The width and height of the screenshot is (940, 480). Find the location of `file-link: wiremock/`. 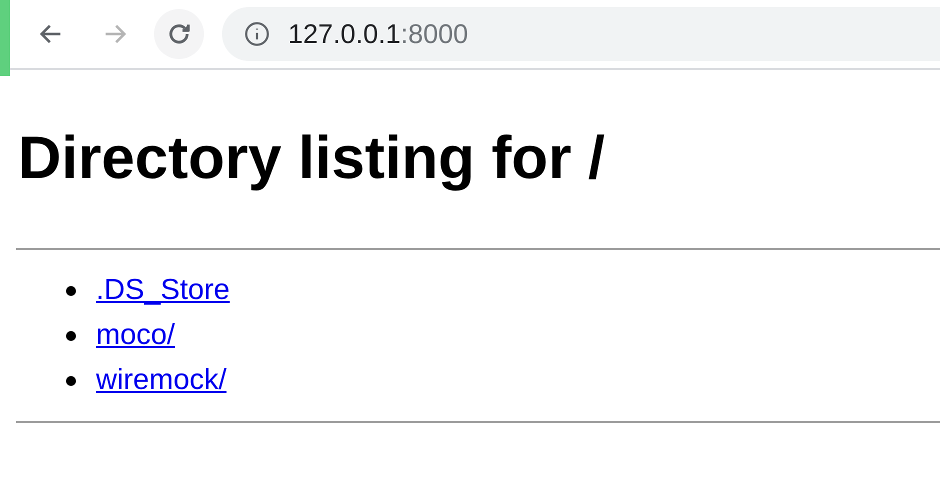

file-link: wiremock/ is located at coordinates (161, 380).